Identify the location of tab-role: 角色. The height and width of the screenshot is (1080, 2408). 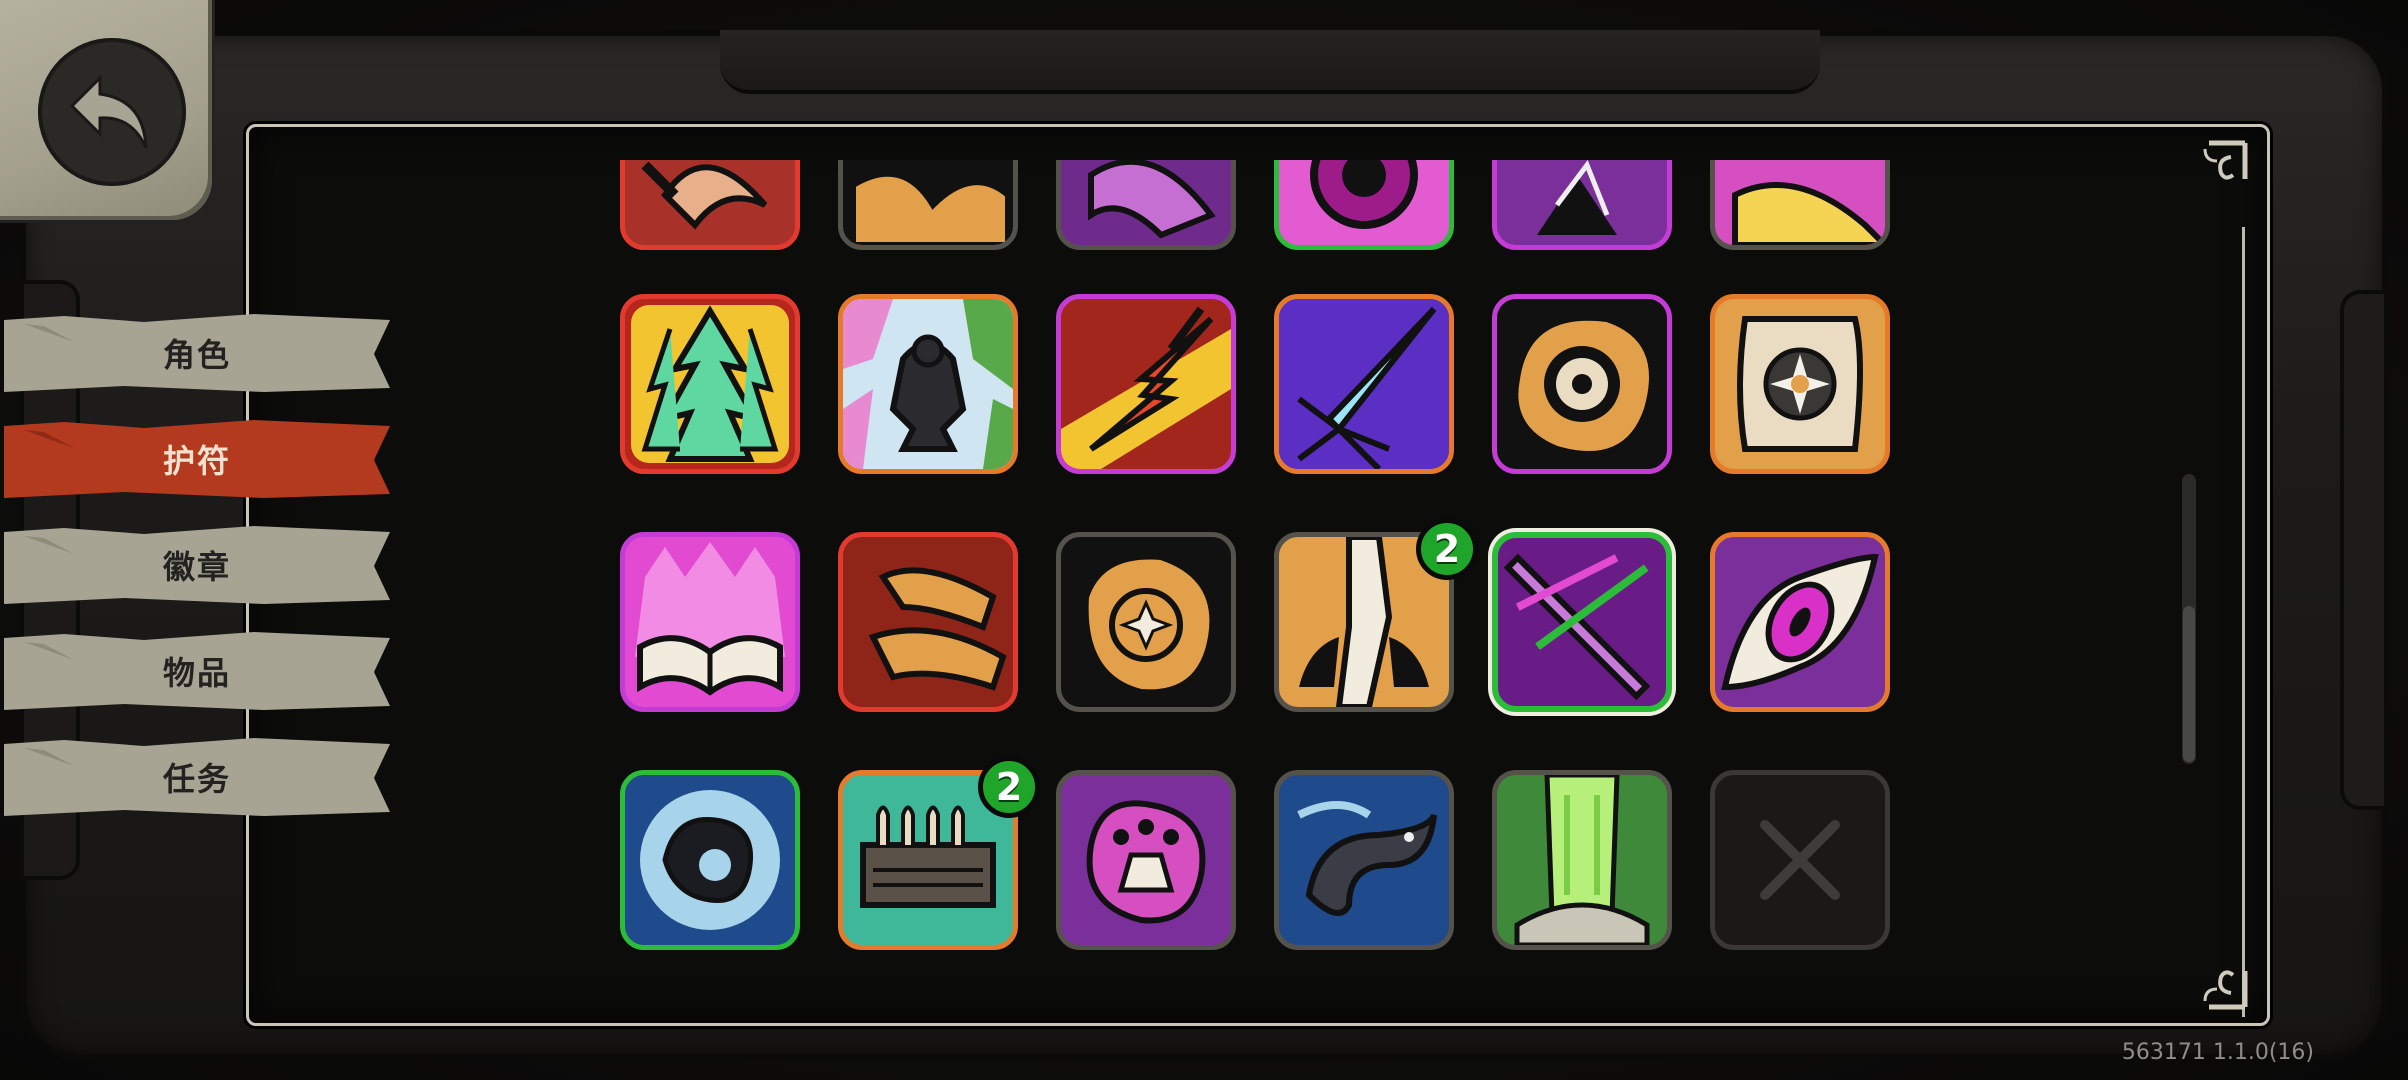
(197, 353).